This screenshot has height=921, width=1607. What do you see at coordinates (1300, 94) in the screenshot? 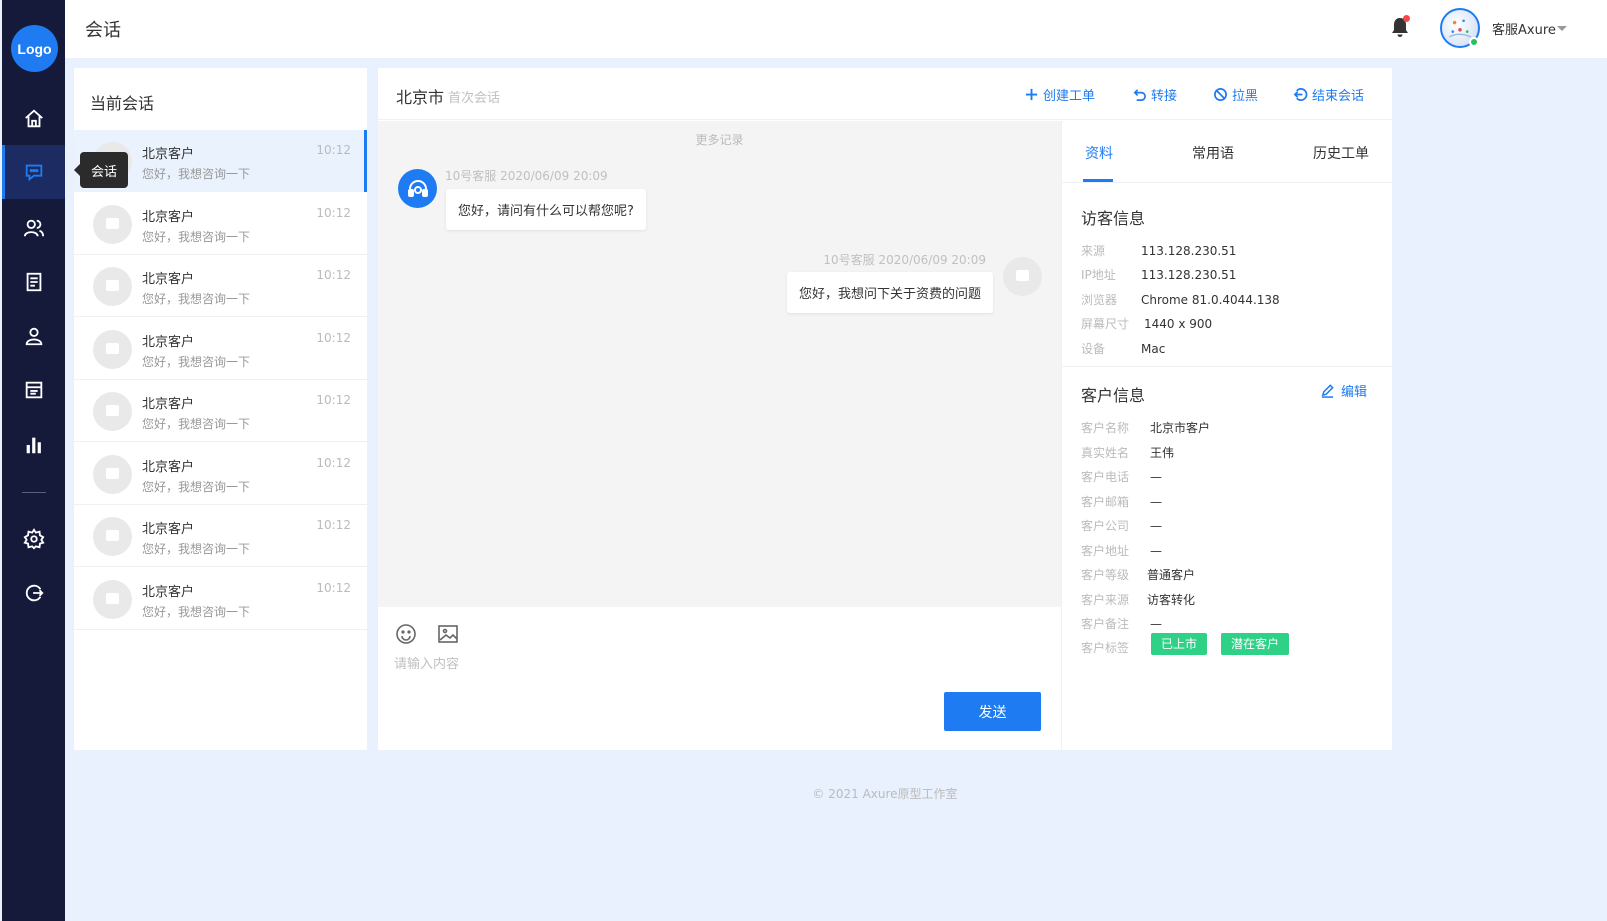
I see `exit-icon` at bounding box center [1300, 94].